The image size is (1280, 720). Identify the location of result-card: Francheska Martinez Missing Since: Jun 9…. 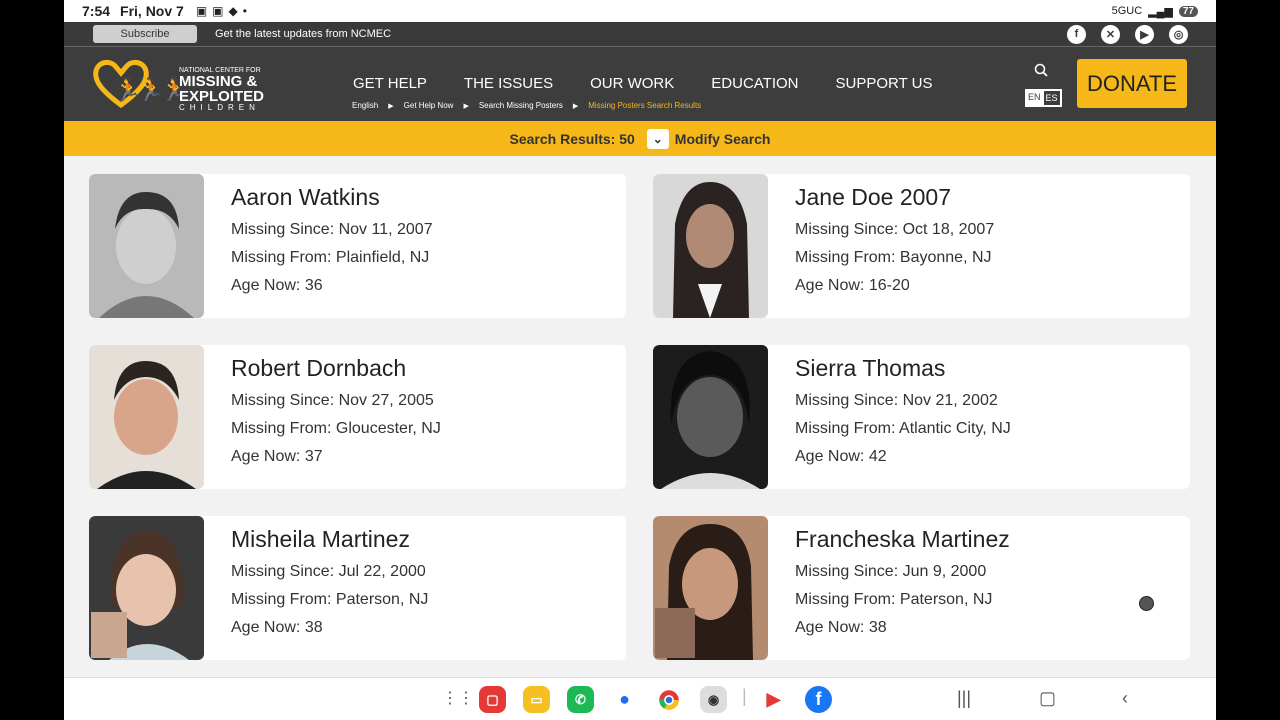
(921, 588).